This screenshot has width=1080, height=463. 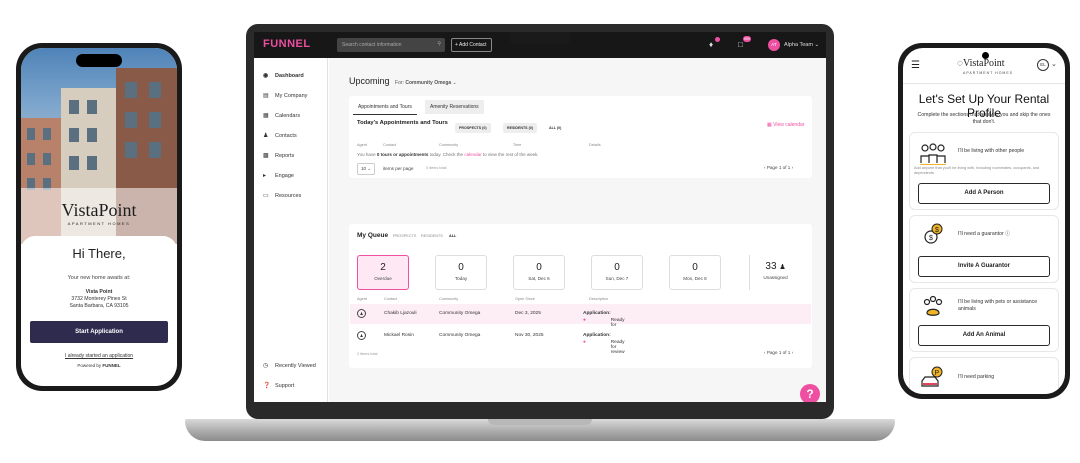 I want to click on queue-filter-prospects: PROSPECTS, so click(x=404, y=236).